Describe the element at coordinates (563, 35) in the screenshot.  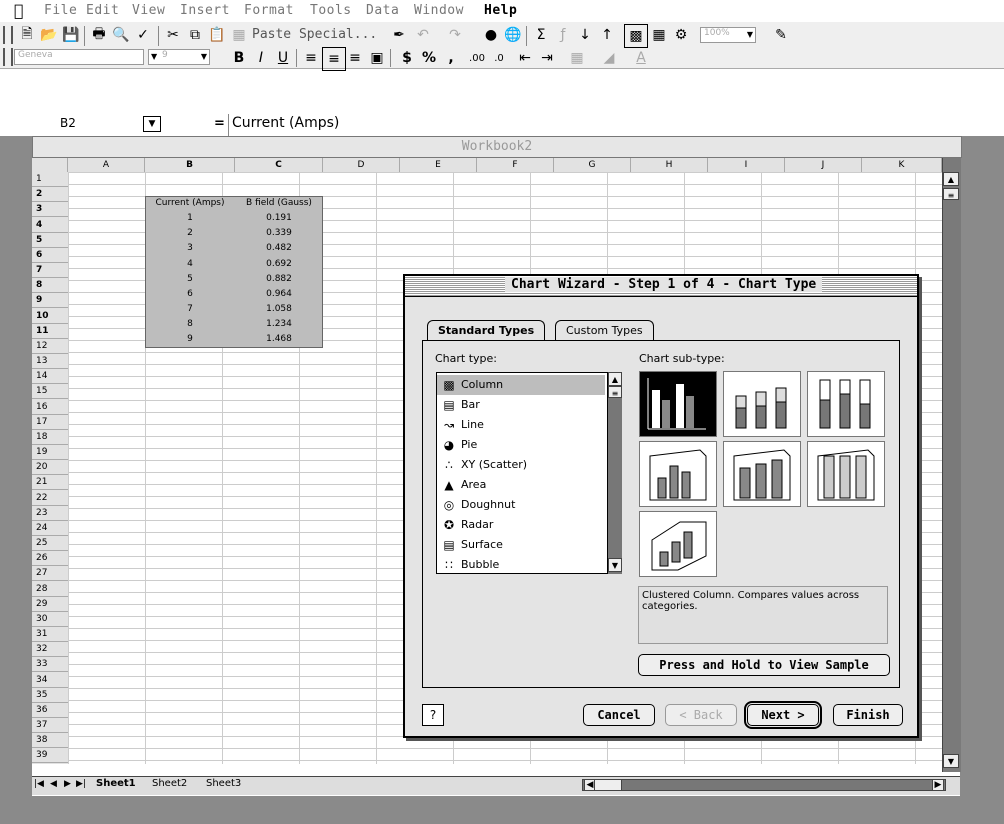
I see `paste-function-icon: ƒ` at that location.